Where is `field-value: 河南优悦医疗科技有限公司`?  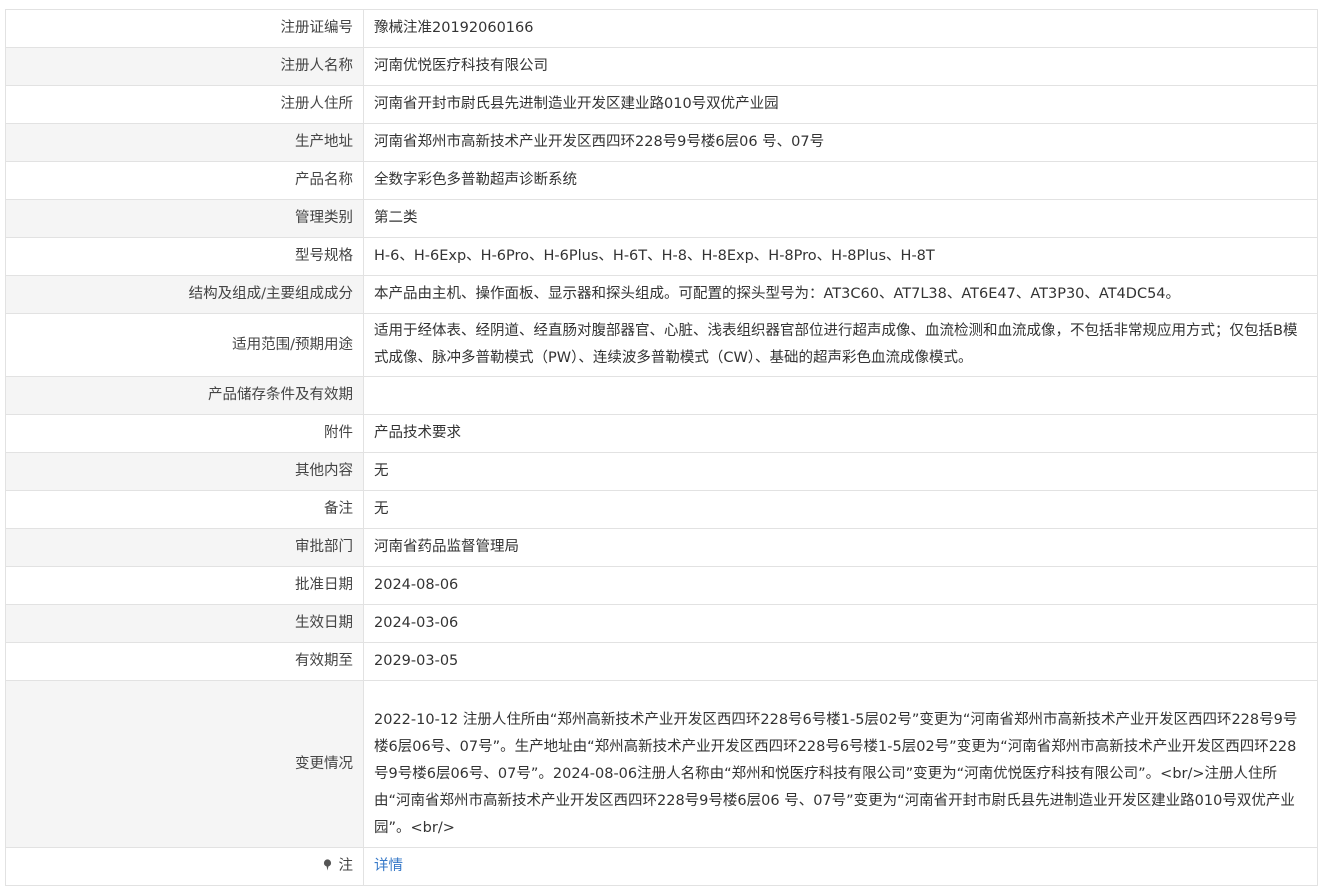
field-value: 河南优悦医疗科技有限公司 is located at coordinates (840, 66).